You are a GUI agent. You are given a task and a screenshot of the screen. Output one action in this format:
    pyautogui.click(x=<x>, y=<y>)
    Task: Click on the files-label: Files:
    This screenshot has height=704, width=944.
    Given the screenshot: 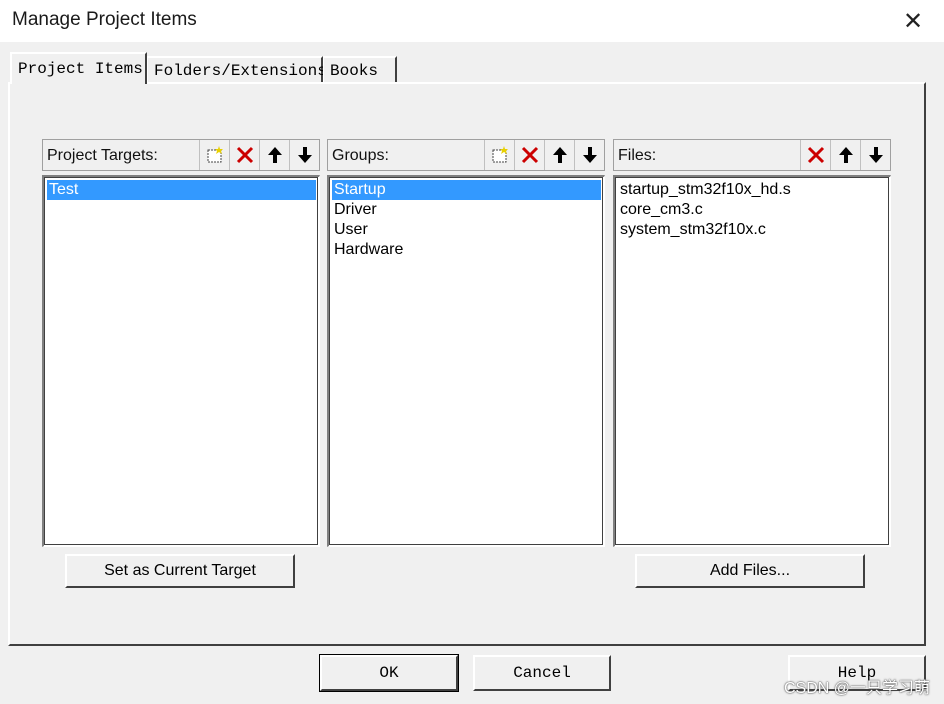 What is the action you would take?
    pyautogui.click(x=637, y=155)
    